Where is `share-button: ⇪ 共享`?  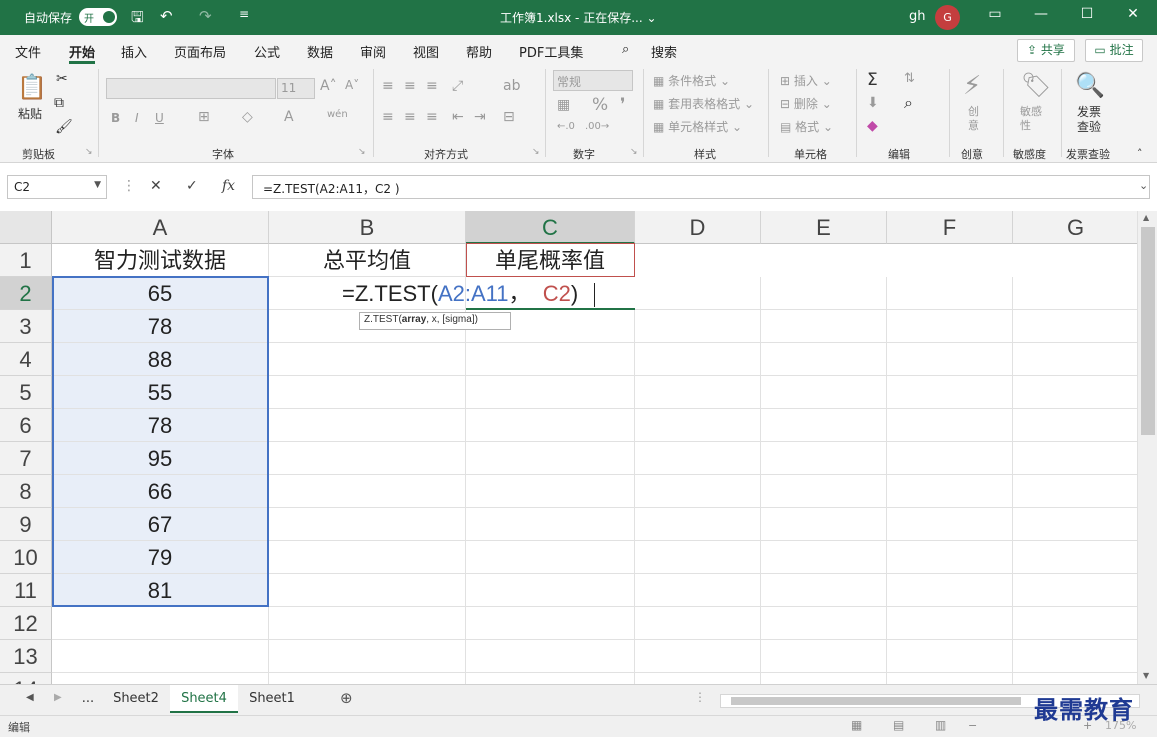 share-button: ⇪ 共享 is located at coordinates (1046, 50).